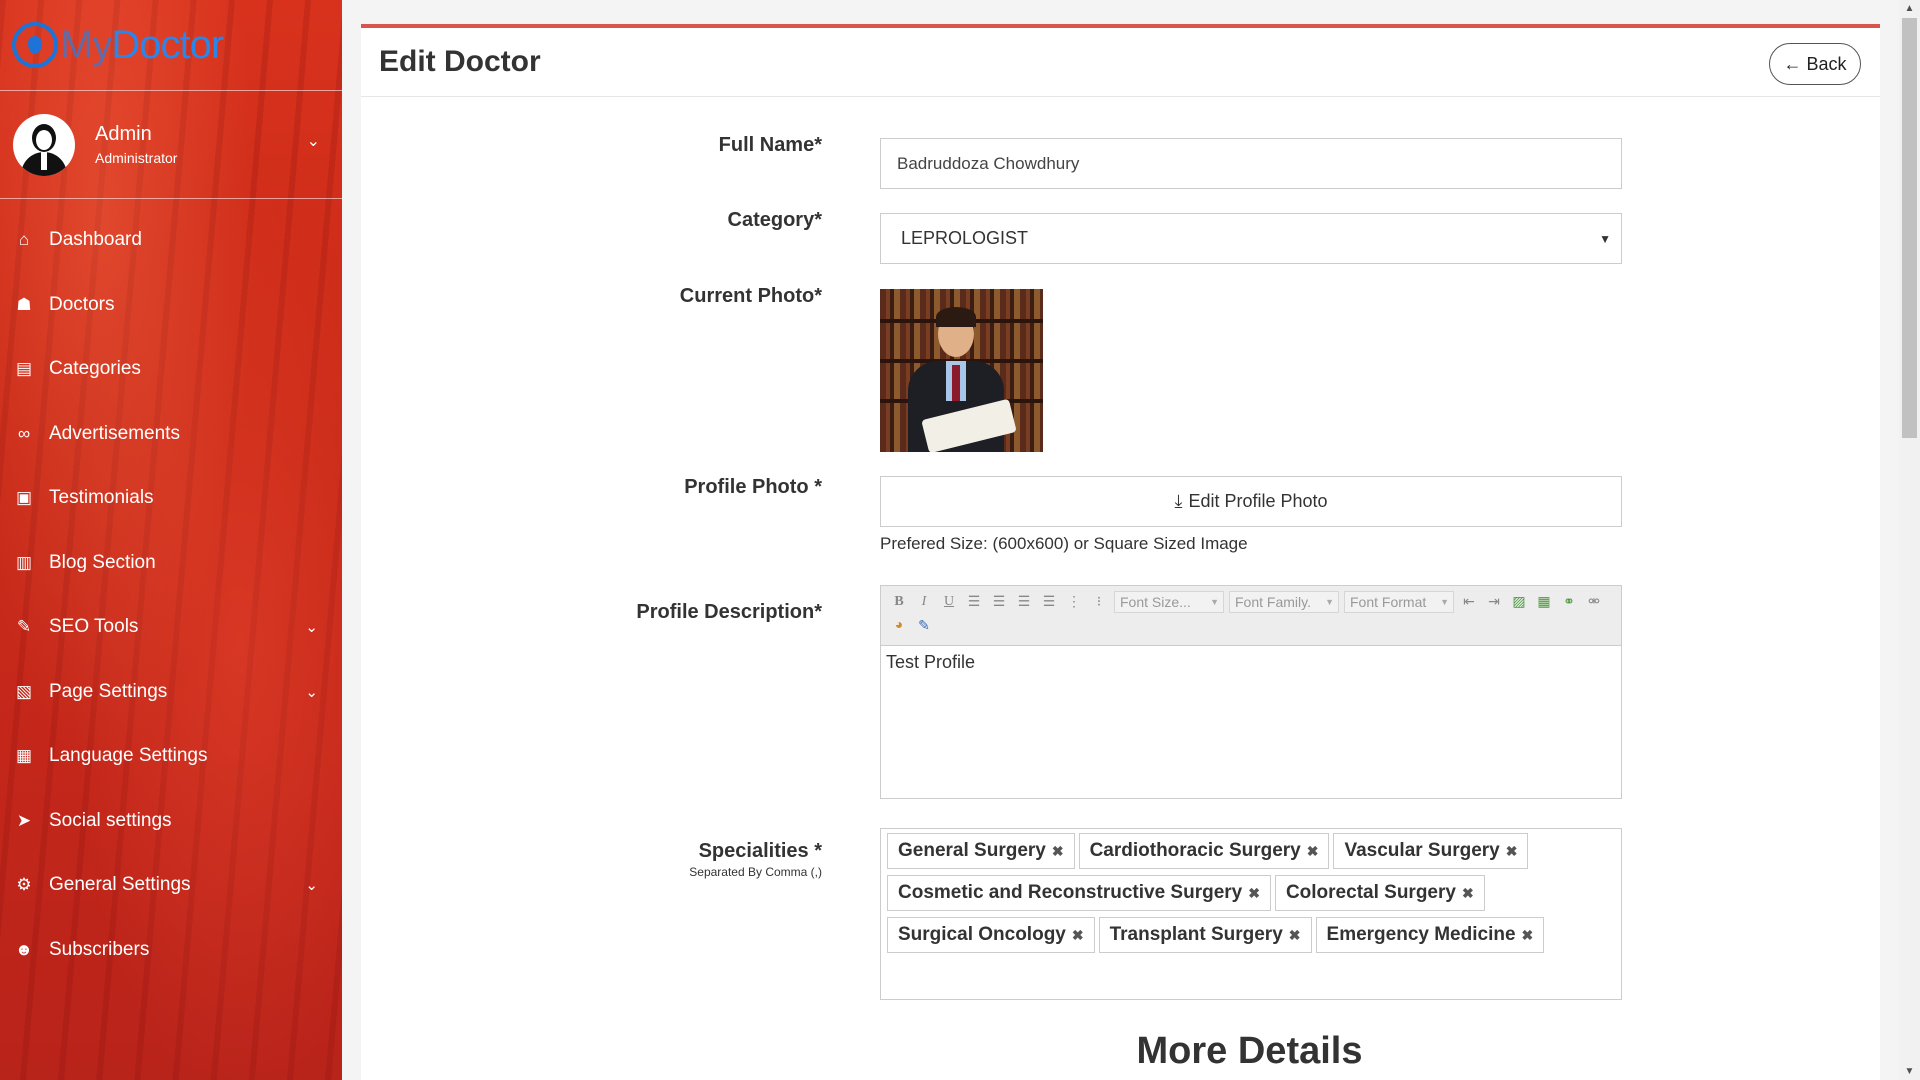  I want to click on ordered-list-icon: ⋮, so click(1074, 602).